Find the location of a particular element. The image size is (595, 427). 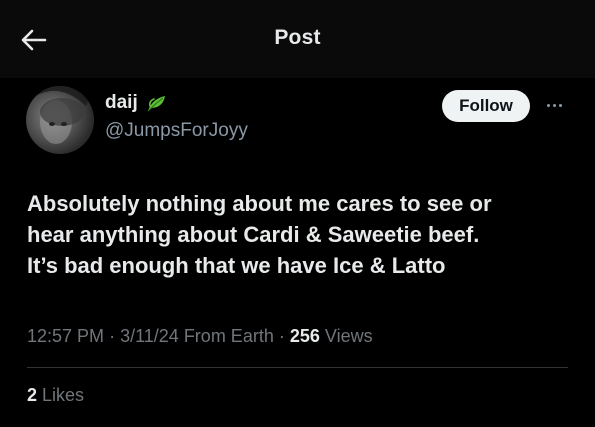

likes-stat: 2 Likes is located at coordinates (55, 395).